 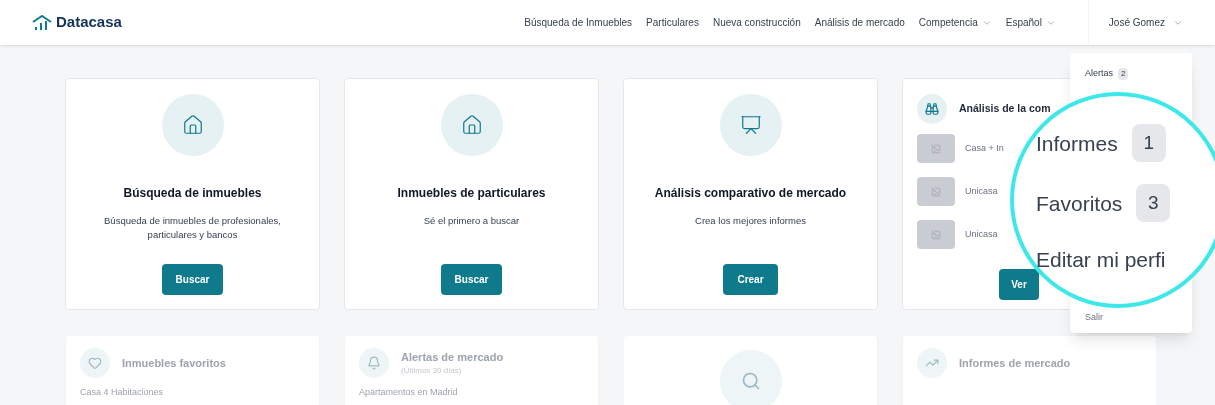 What do you see at coordinates (89, 22) in the screenshot?
I see `logo-text: Datacasa` at bounding box center [89, 22].